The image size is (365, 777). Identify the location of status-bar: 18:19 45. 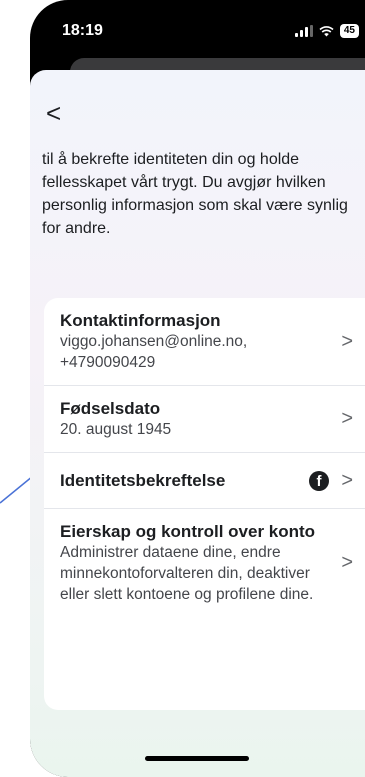
(197, 32).